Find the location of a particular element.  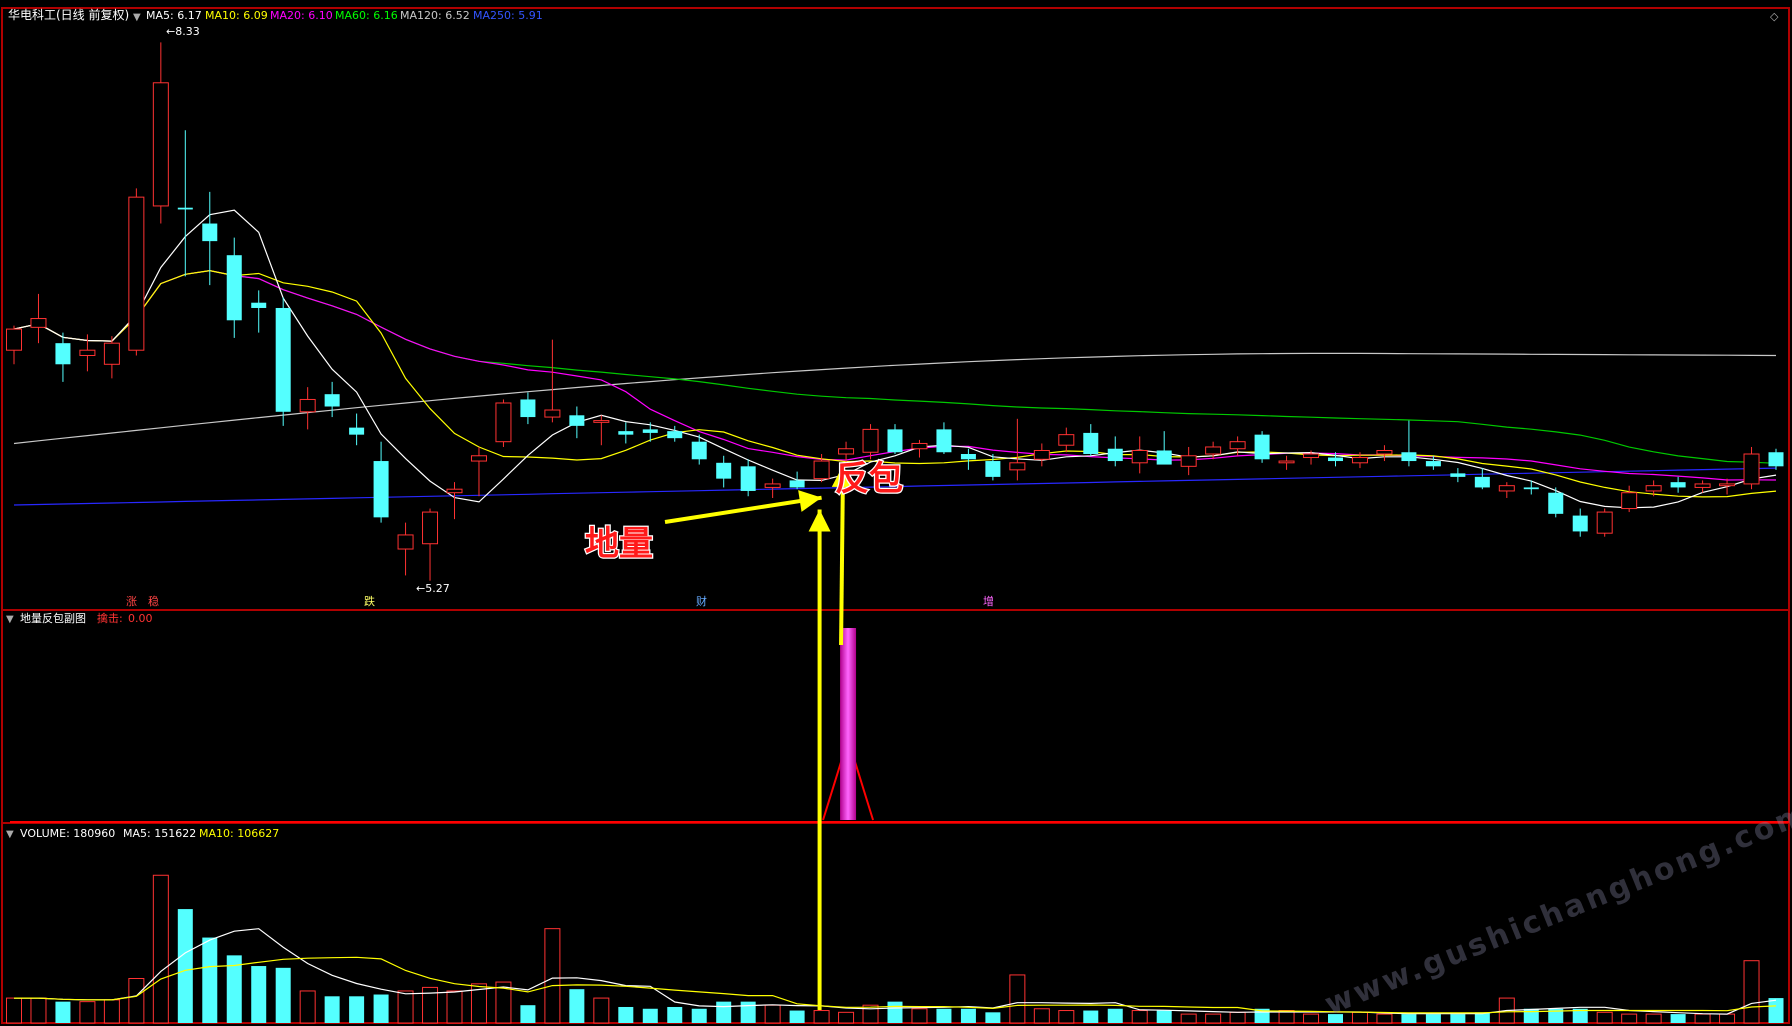

collapse-triangle-icon: ▼ is located at coordinates (137, 17).